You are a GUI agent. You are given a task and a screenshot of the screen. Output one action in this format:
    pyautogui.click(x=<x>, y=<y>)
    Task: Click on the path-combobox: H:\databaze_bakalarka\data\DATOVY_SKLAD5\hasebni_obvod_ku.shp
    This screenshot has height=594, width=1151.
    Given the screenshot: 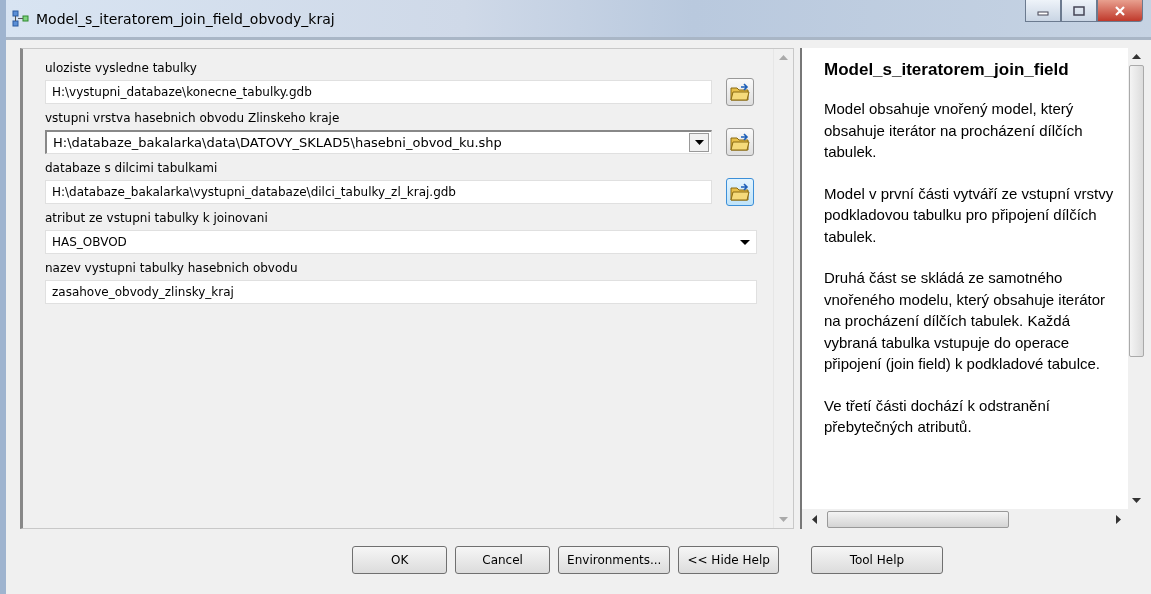 What is the action you would take?
    pyautogui.click(x=378, y=142)
    